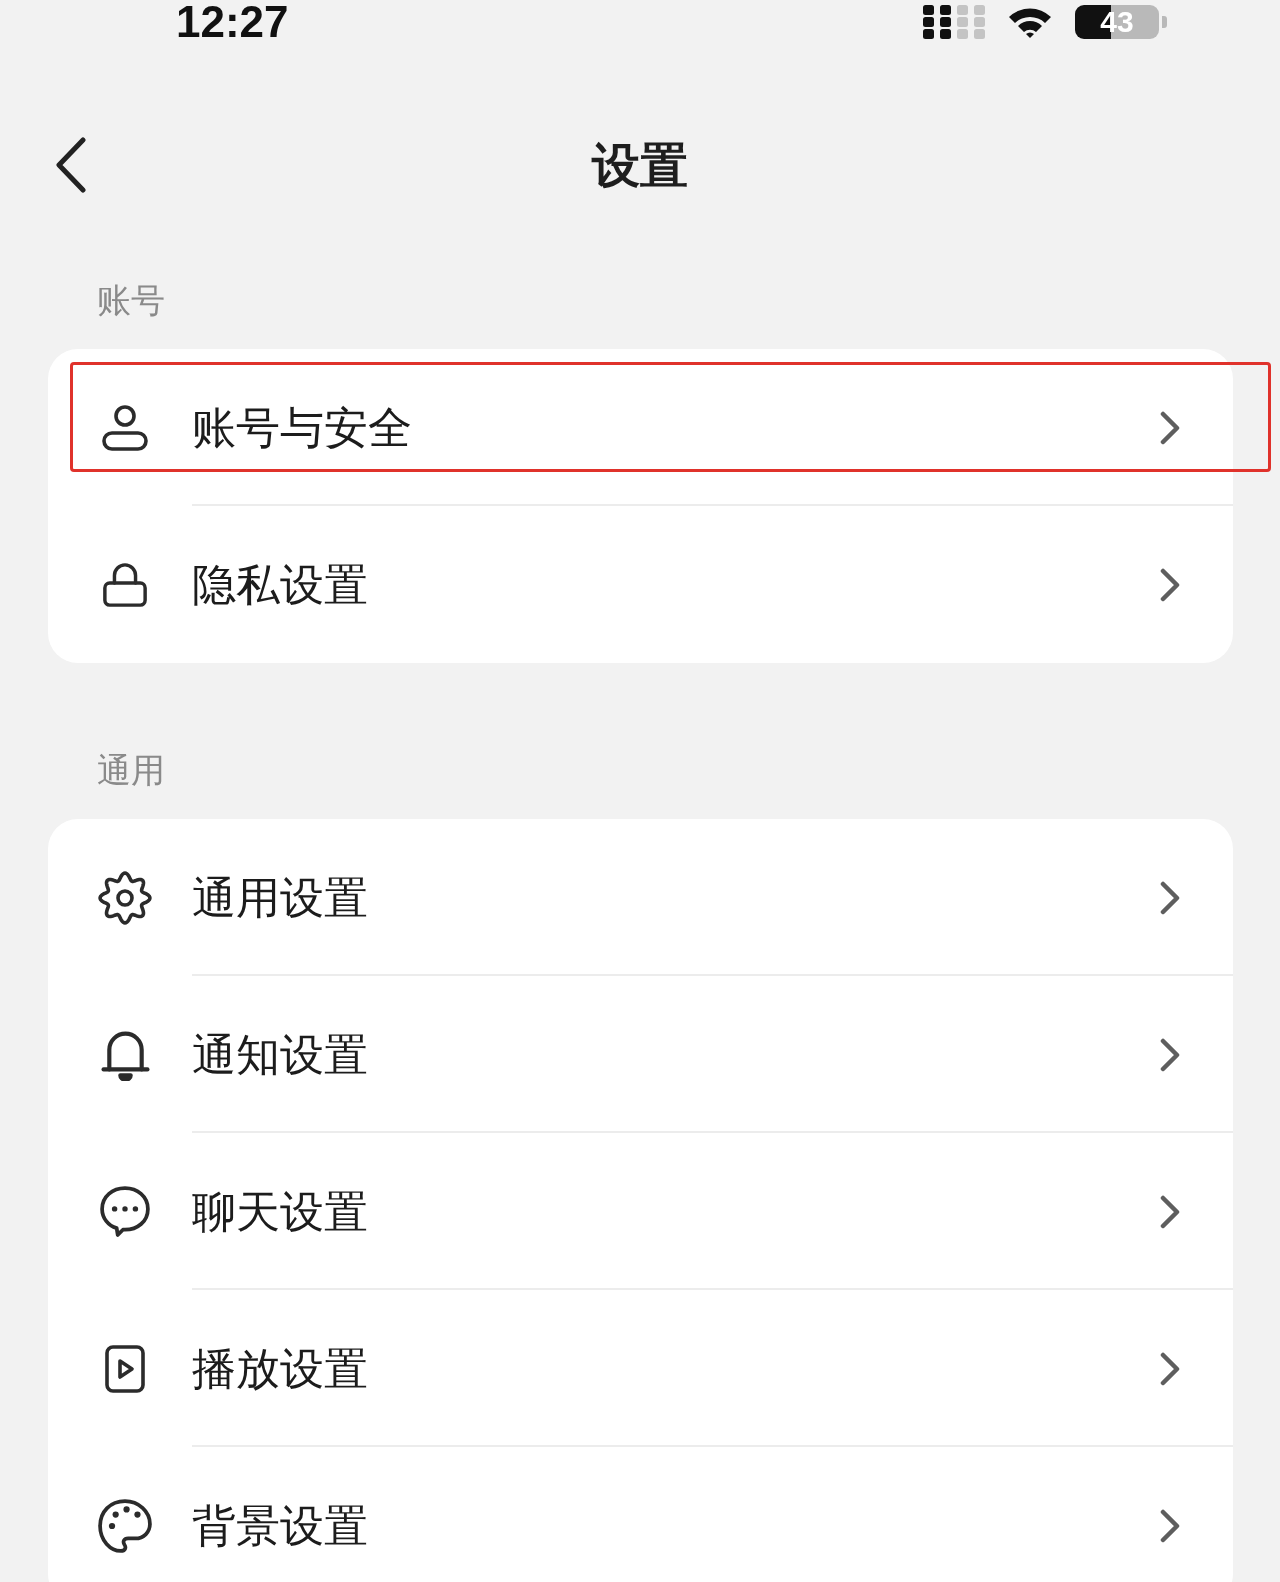 Image resolution: width=1280 pixels, height=1582 pixels. I want to click on chat-bubble-icon, so click(125, 1211).